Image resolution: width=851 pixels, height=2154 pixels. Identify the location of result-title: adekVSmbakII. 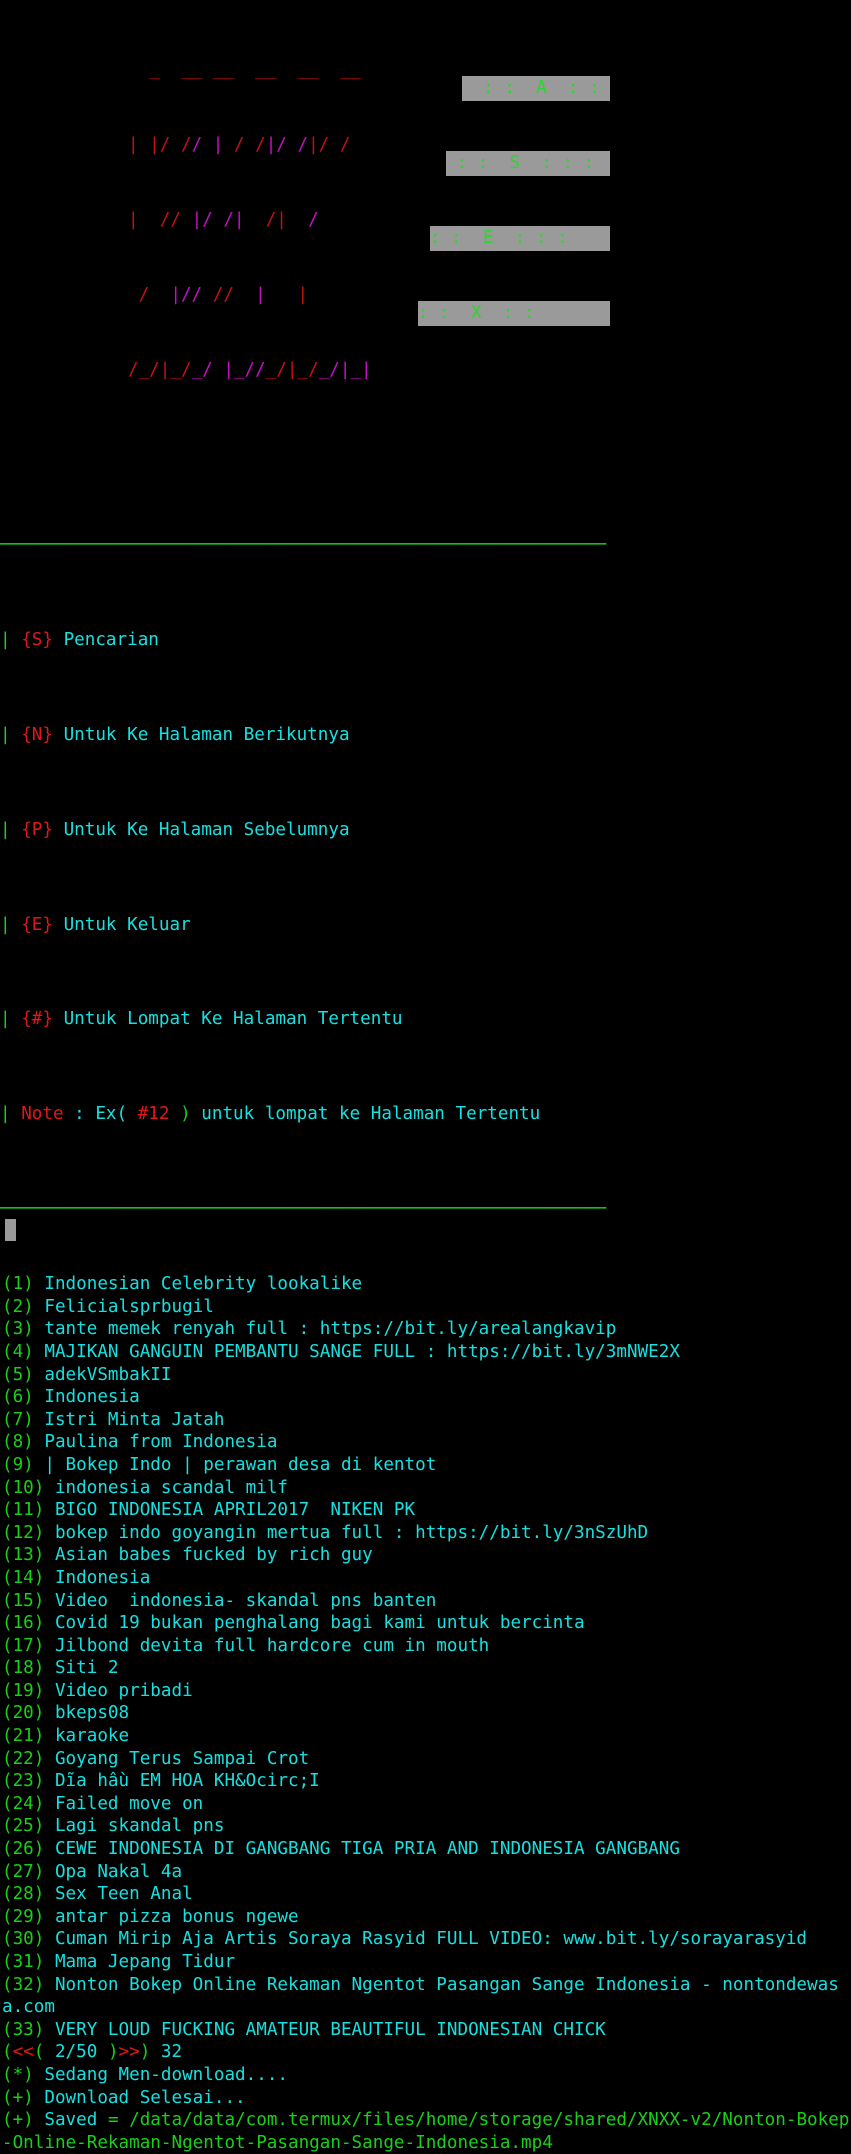
(108, 1374).